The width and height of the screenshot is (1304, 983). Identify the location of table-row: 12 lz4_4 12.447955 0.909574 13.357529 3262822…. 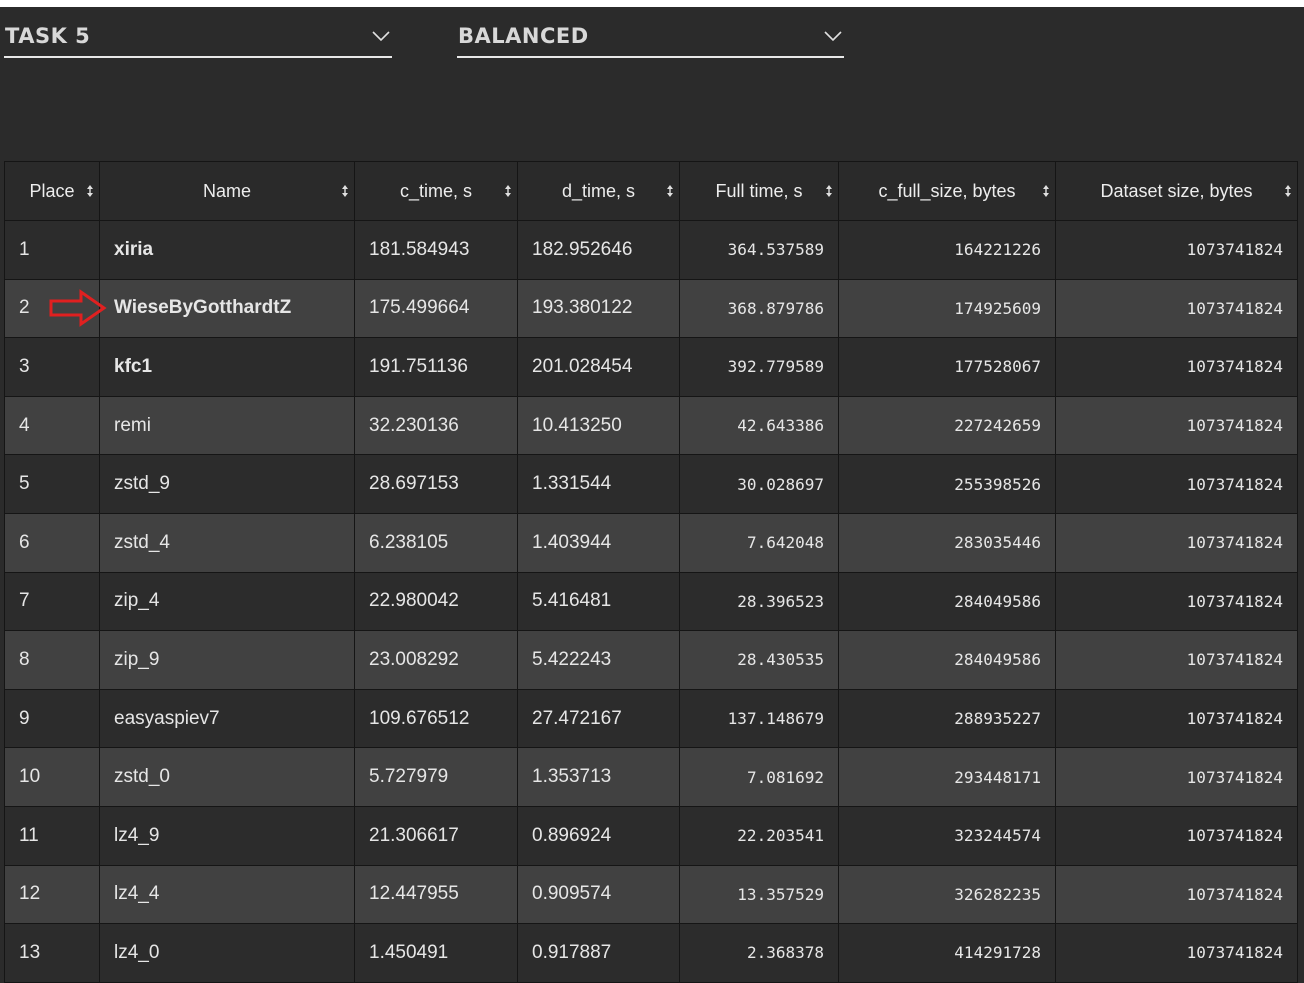
(651, 894).